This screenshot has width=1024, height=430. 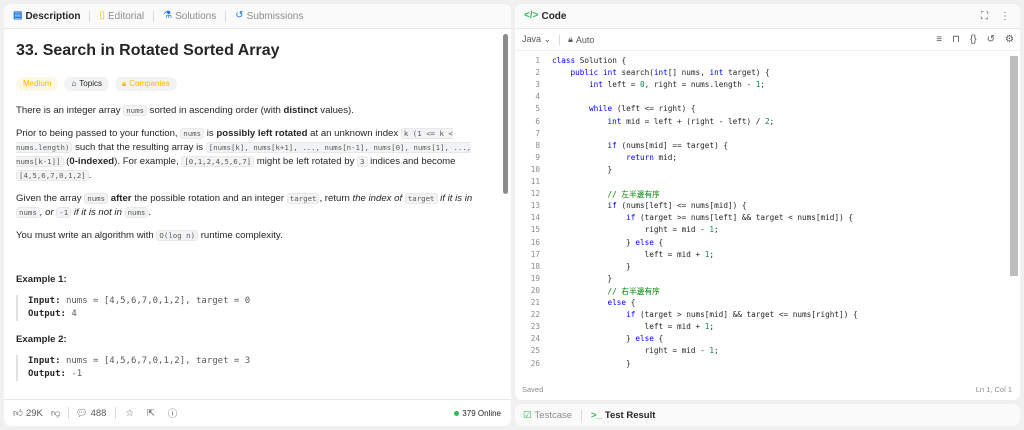 I want to click on help-button: ⓘ, so click(x=173, y=413).